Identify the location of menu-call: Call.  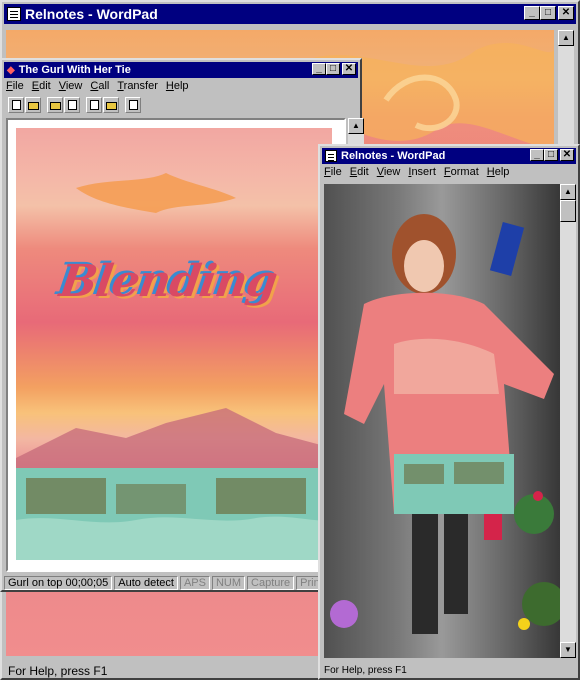
(99, 86).